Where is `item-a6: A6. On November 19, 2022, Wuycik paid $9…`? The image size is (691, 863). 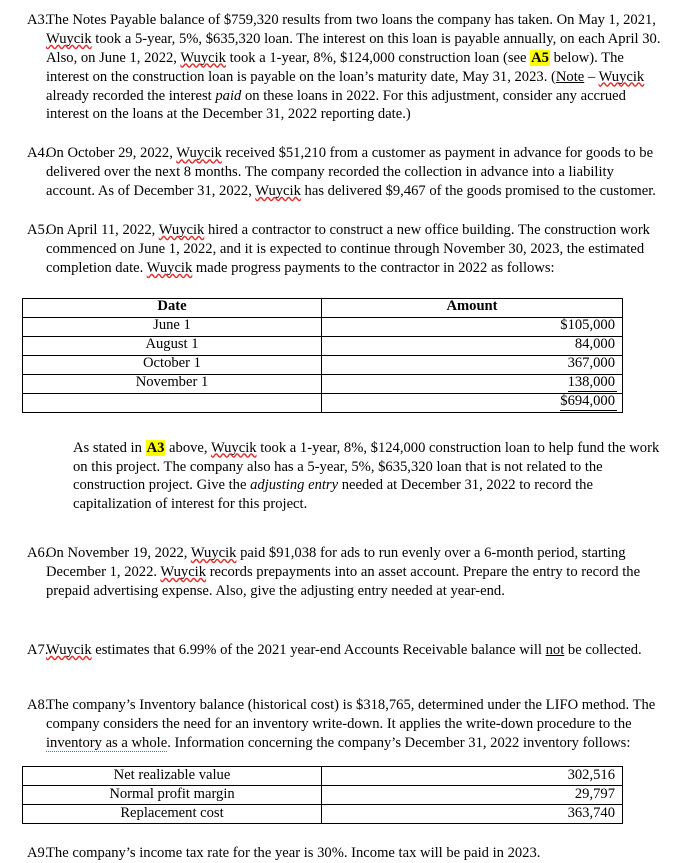 item-a6: A6. On November 19, 2022, Wuycik paid $9… is located at coordinates (345, 572).